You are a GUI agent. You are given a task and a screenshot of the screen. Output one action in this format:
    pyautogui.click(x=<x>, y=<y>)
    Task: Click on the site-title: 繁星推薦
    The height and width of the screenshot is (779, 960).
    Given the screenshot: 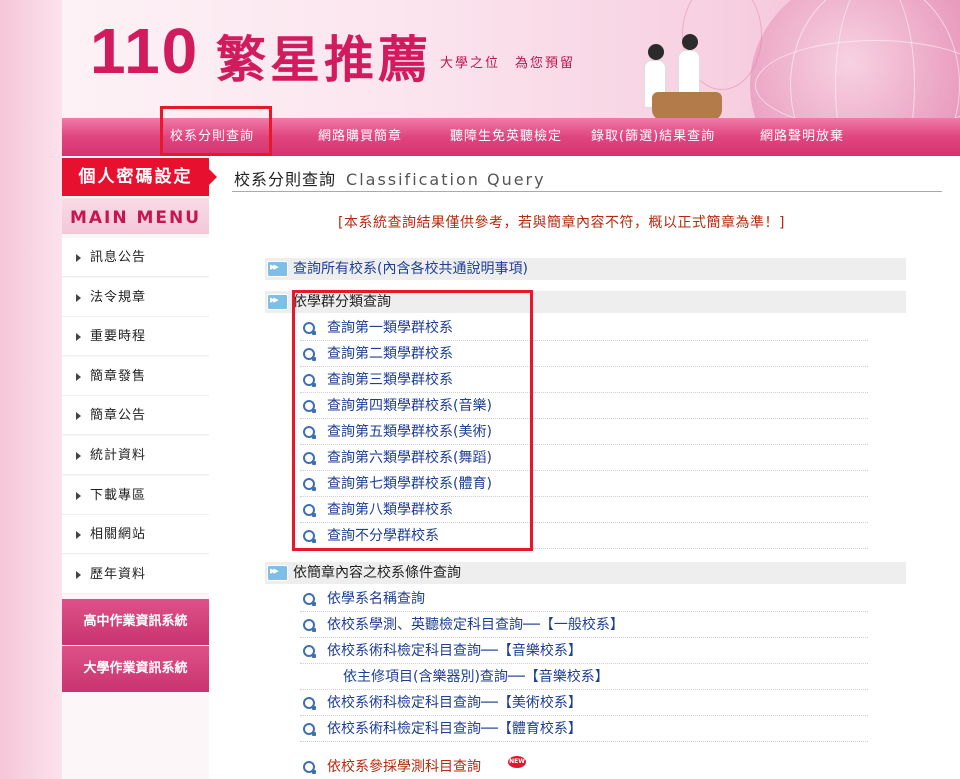 What is the action you would take?
    pyautogui.click(x=324, y=59)
    